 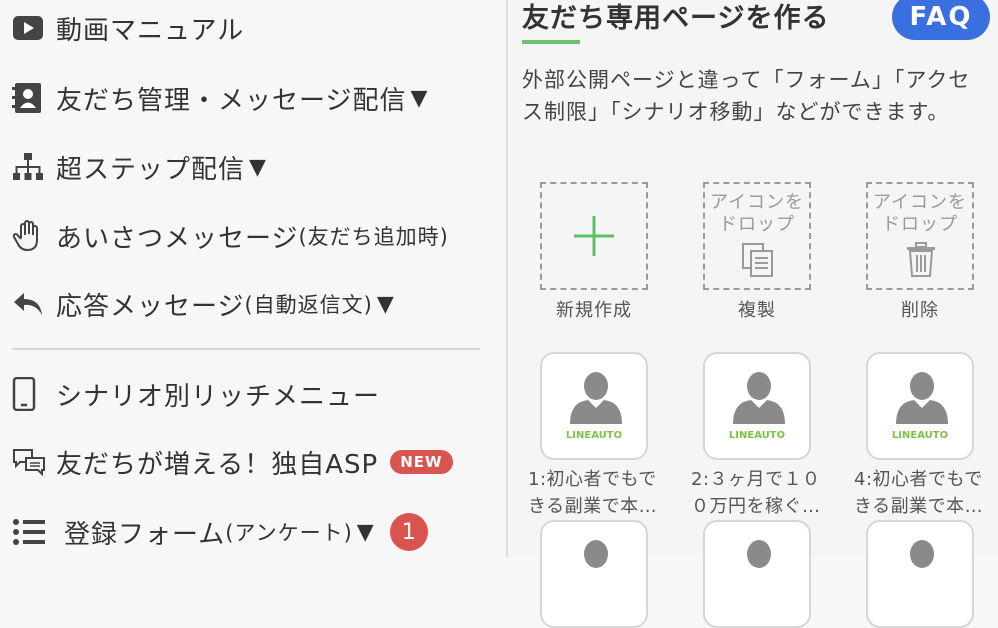 I want to click on new-page-button, so click(x=594, y=236).